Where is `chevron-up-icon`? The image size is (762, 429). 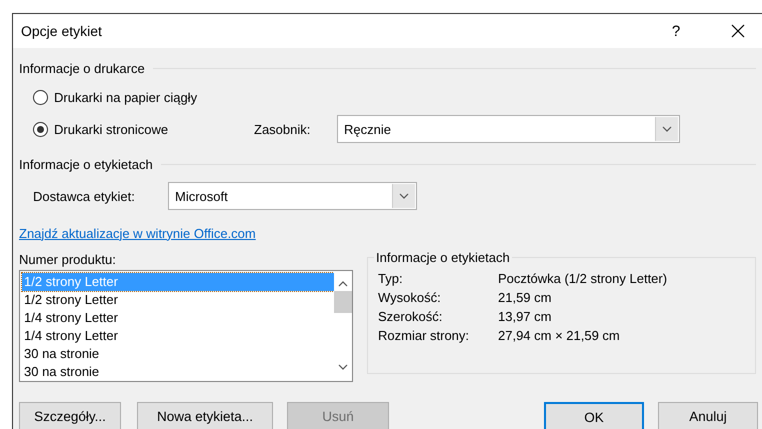 chevron-up-icon is located at coordinates (343, 284).